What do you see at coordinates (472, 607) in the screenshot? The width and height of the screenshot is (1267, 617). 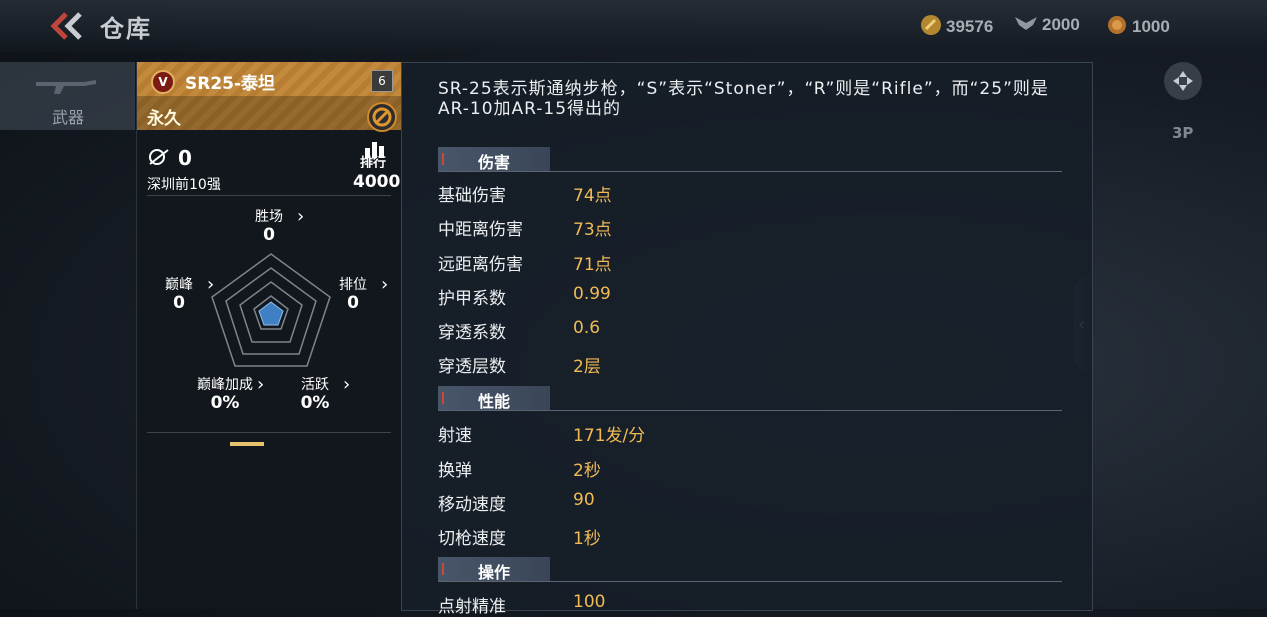 I see `stat-label: 点射精准` at bounding box center [472, 607].